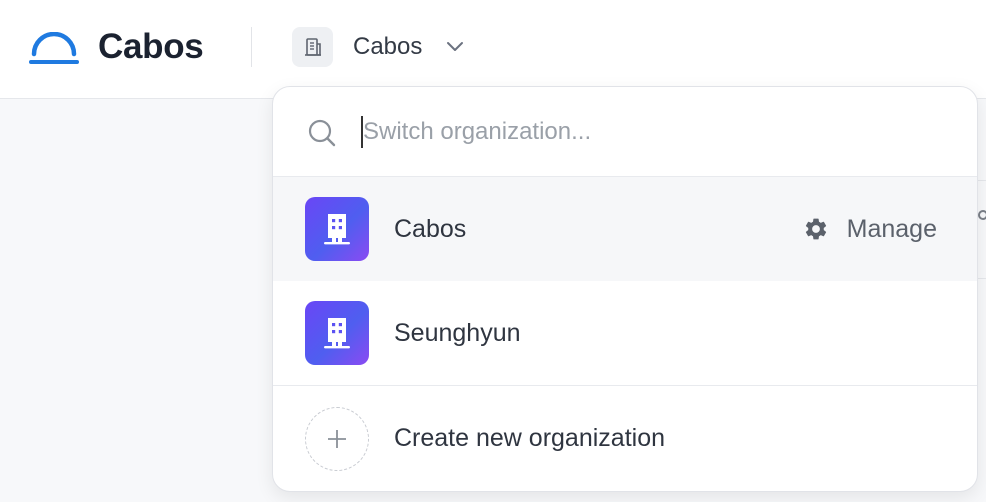 This screenshot has width=986, height=502. What do you see at coordinates (529, 438) in the screenshot?
I see `create-organization-label: Create new organization` at bounding box center [529, 438].